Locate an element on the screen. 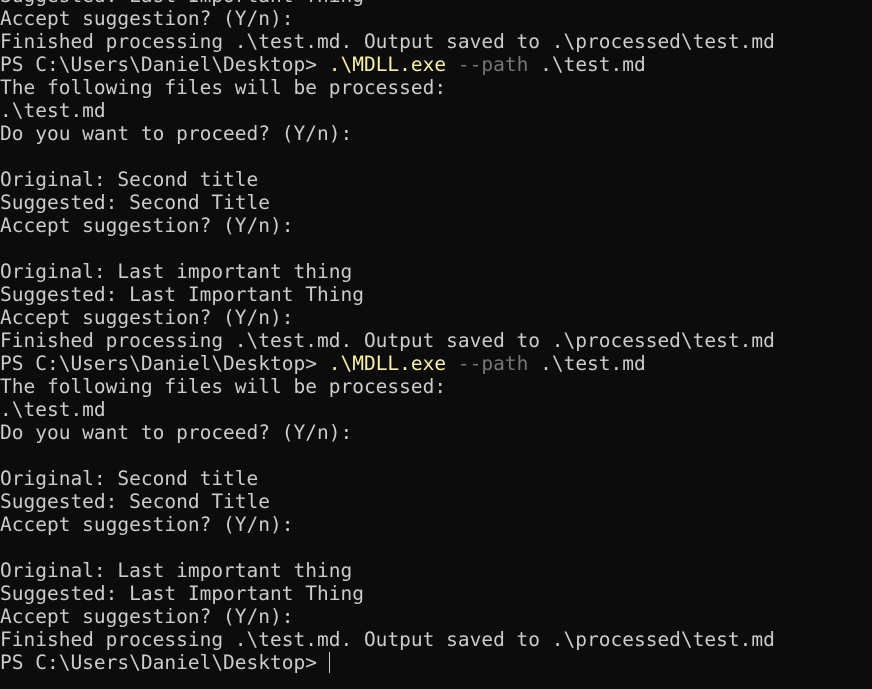 Image resolution: width=872 pixels, height=689 pixels. active-prompt-line: PS C:\Users\Daniel\Desktop> is located at coordinates (436, 662).